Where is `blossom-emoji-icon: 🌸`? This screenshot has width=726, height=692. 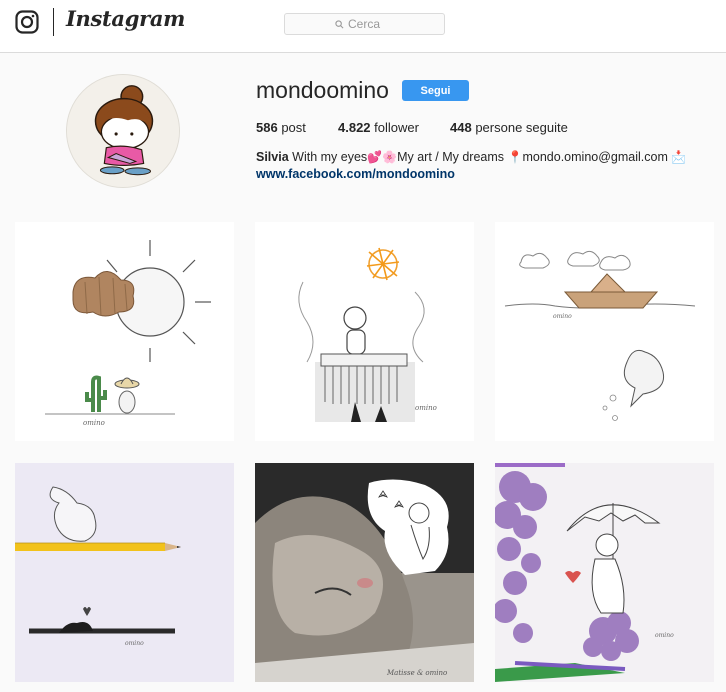
blossom-emoji-icon: 🌸 is located at coordinates (390, 157).